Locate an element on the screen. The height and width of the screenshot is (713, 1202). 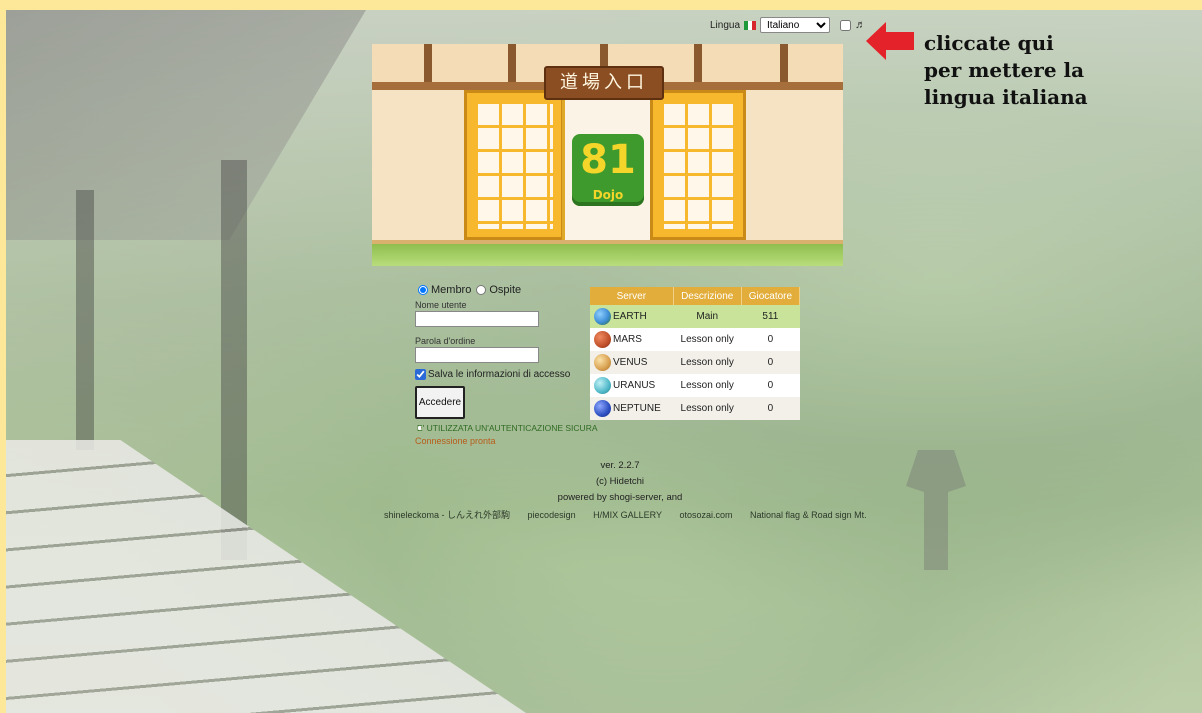
italy-flag-icon is located at coordinates (750, 25).